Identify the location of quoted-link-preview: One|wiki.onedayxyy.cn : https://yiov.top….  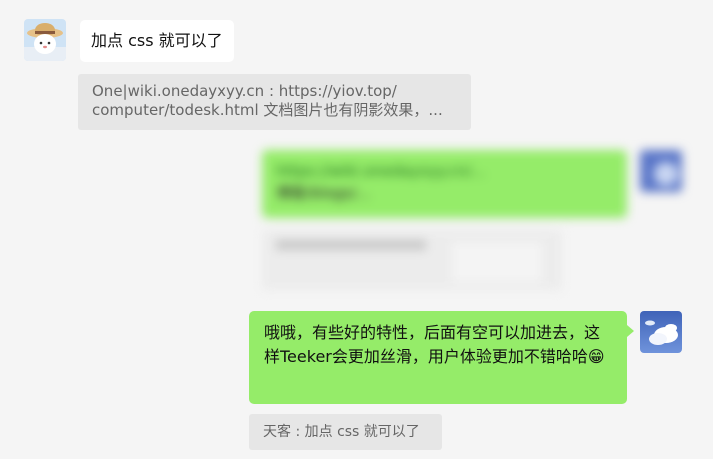
(274, 102).